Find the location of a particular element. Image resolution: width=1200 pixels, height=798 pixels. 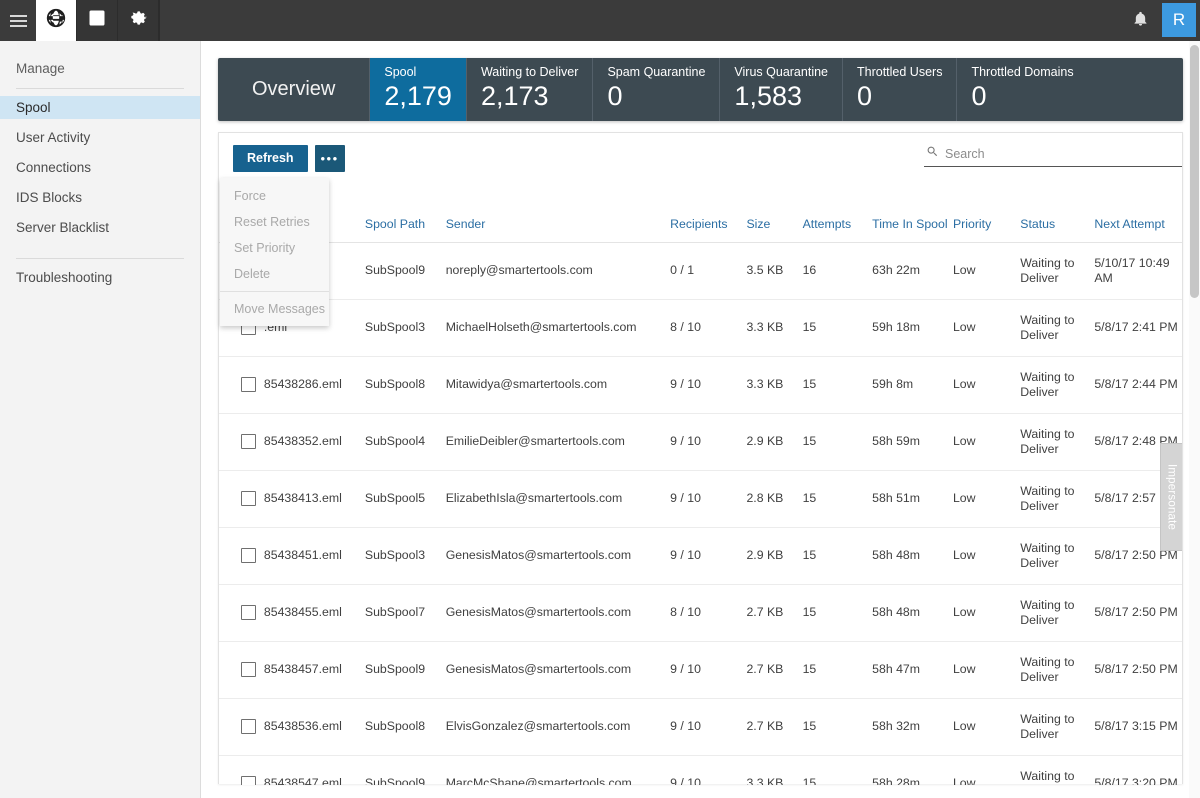

dropdown-item-delete: Delete is located at coordinates (274, 274).